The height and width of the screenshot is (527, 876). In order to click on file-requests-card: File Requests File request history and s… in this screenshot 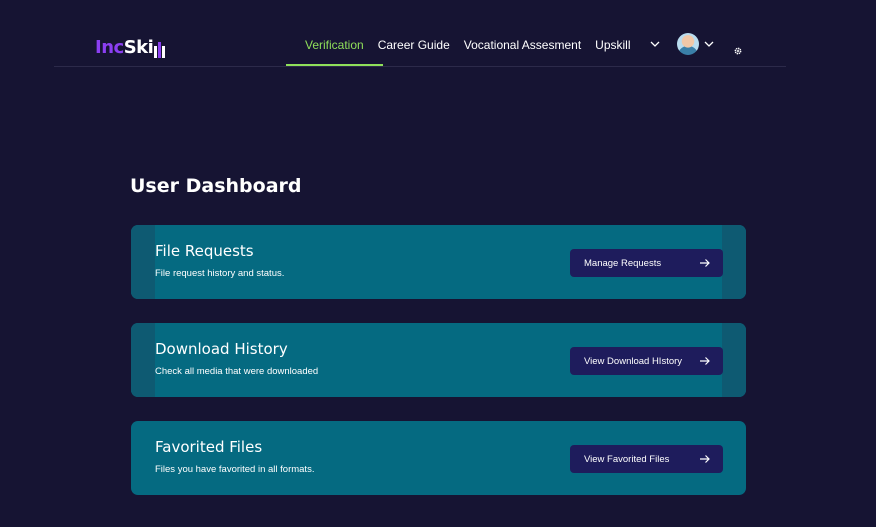, I will do `click(438, 262)`.